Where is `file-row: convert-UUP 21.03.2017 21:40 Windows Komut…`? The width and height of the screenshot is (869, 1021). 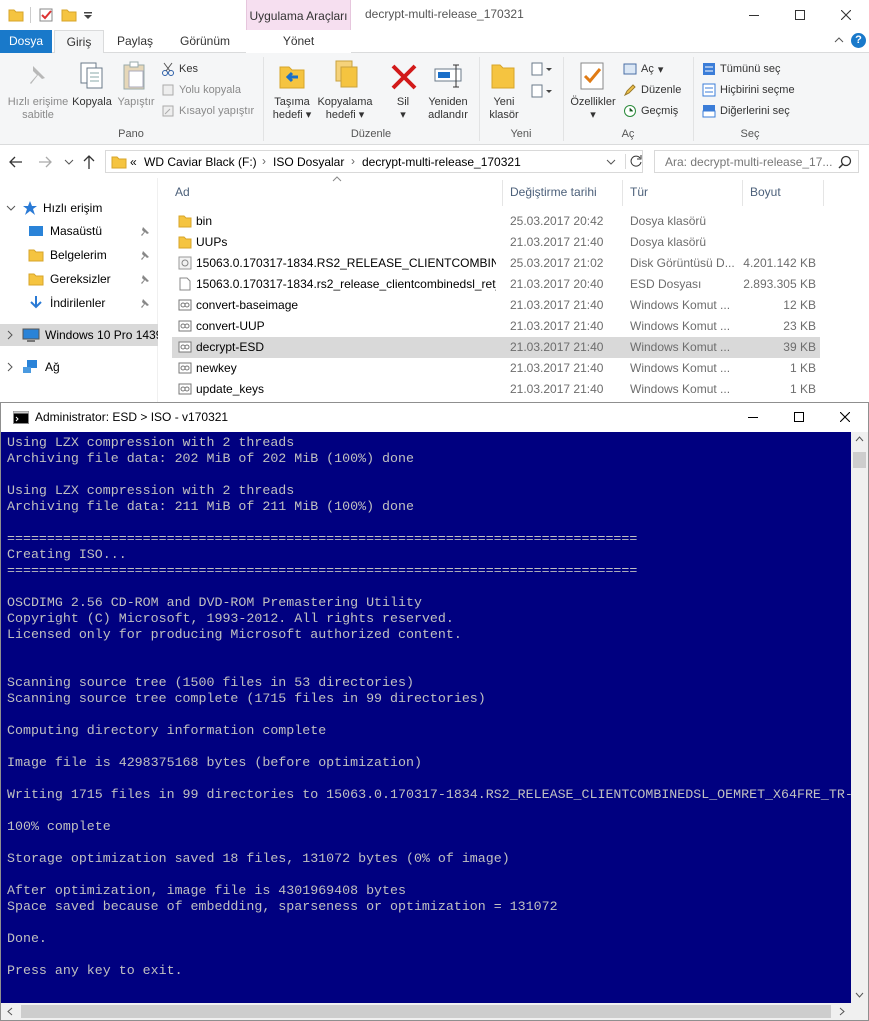 file-row: convert-UUP 21.03.2017 21:40 Windows Komut… is located at coordinates (496, 326).